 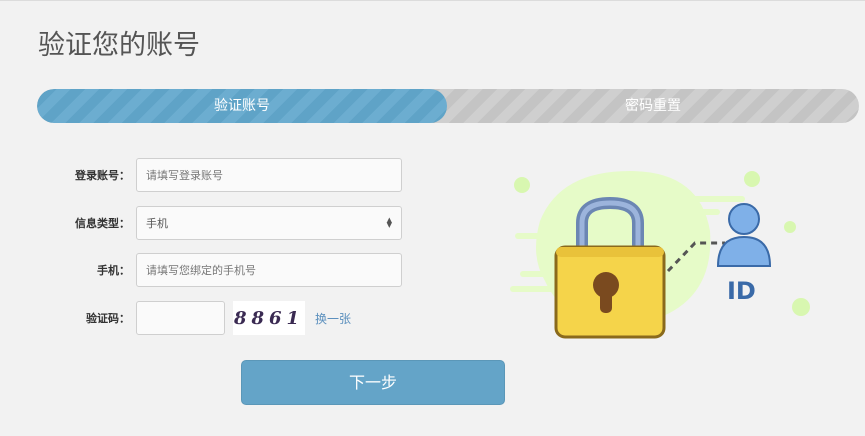 I want to click on captcha-row: 验证码： 8861 换一张, so click(x=205, y=318).